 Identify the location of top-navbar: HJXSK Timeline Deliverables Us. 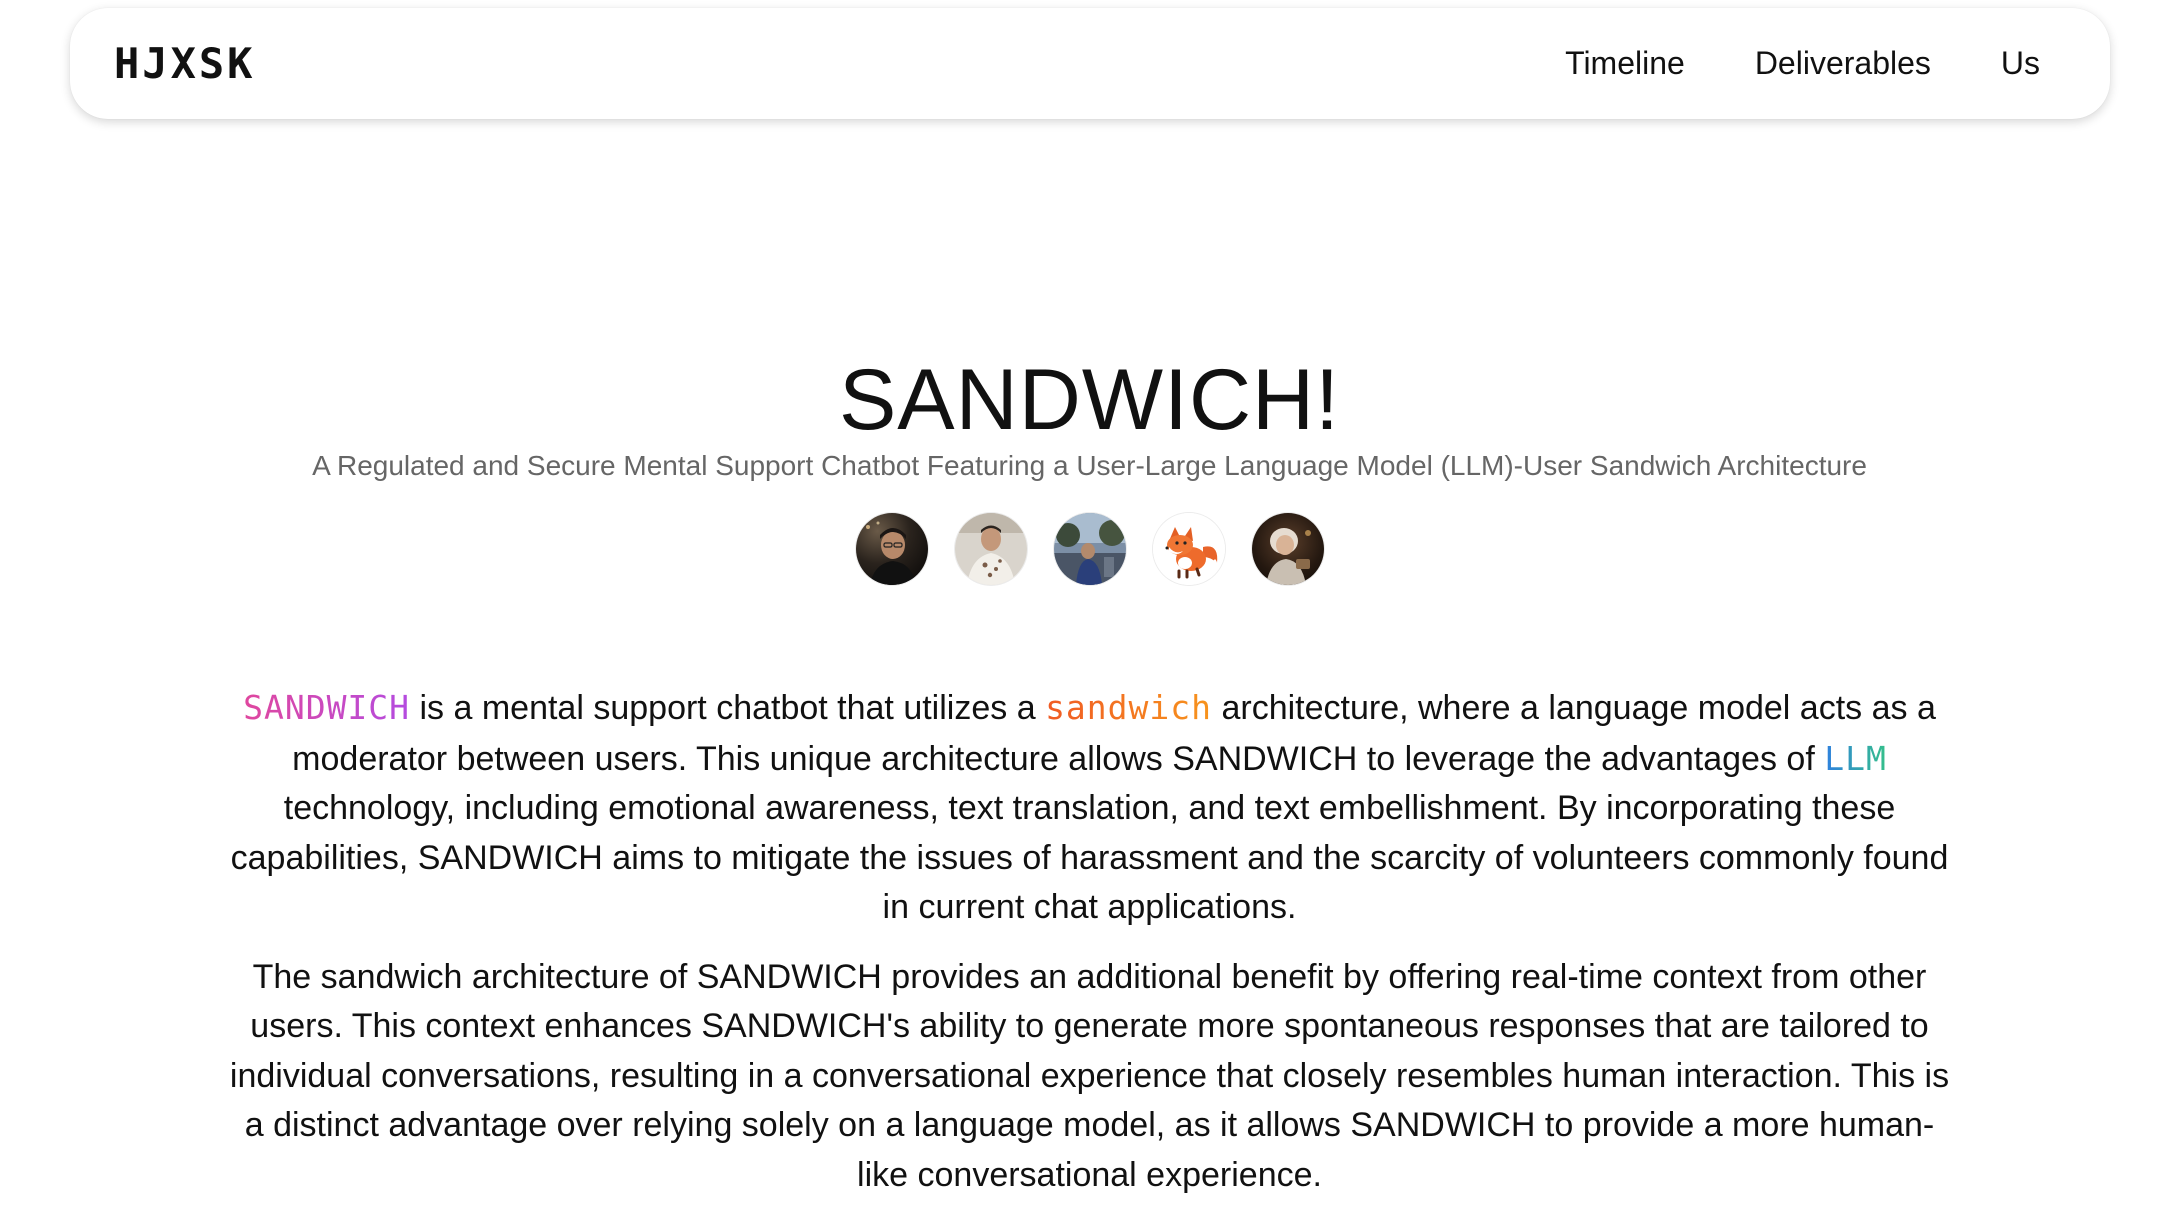
(1090, 63).